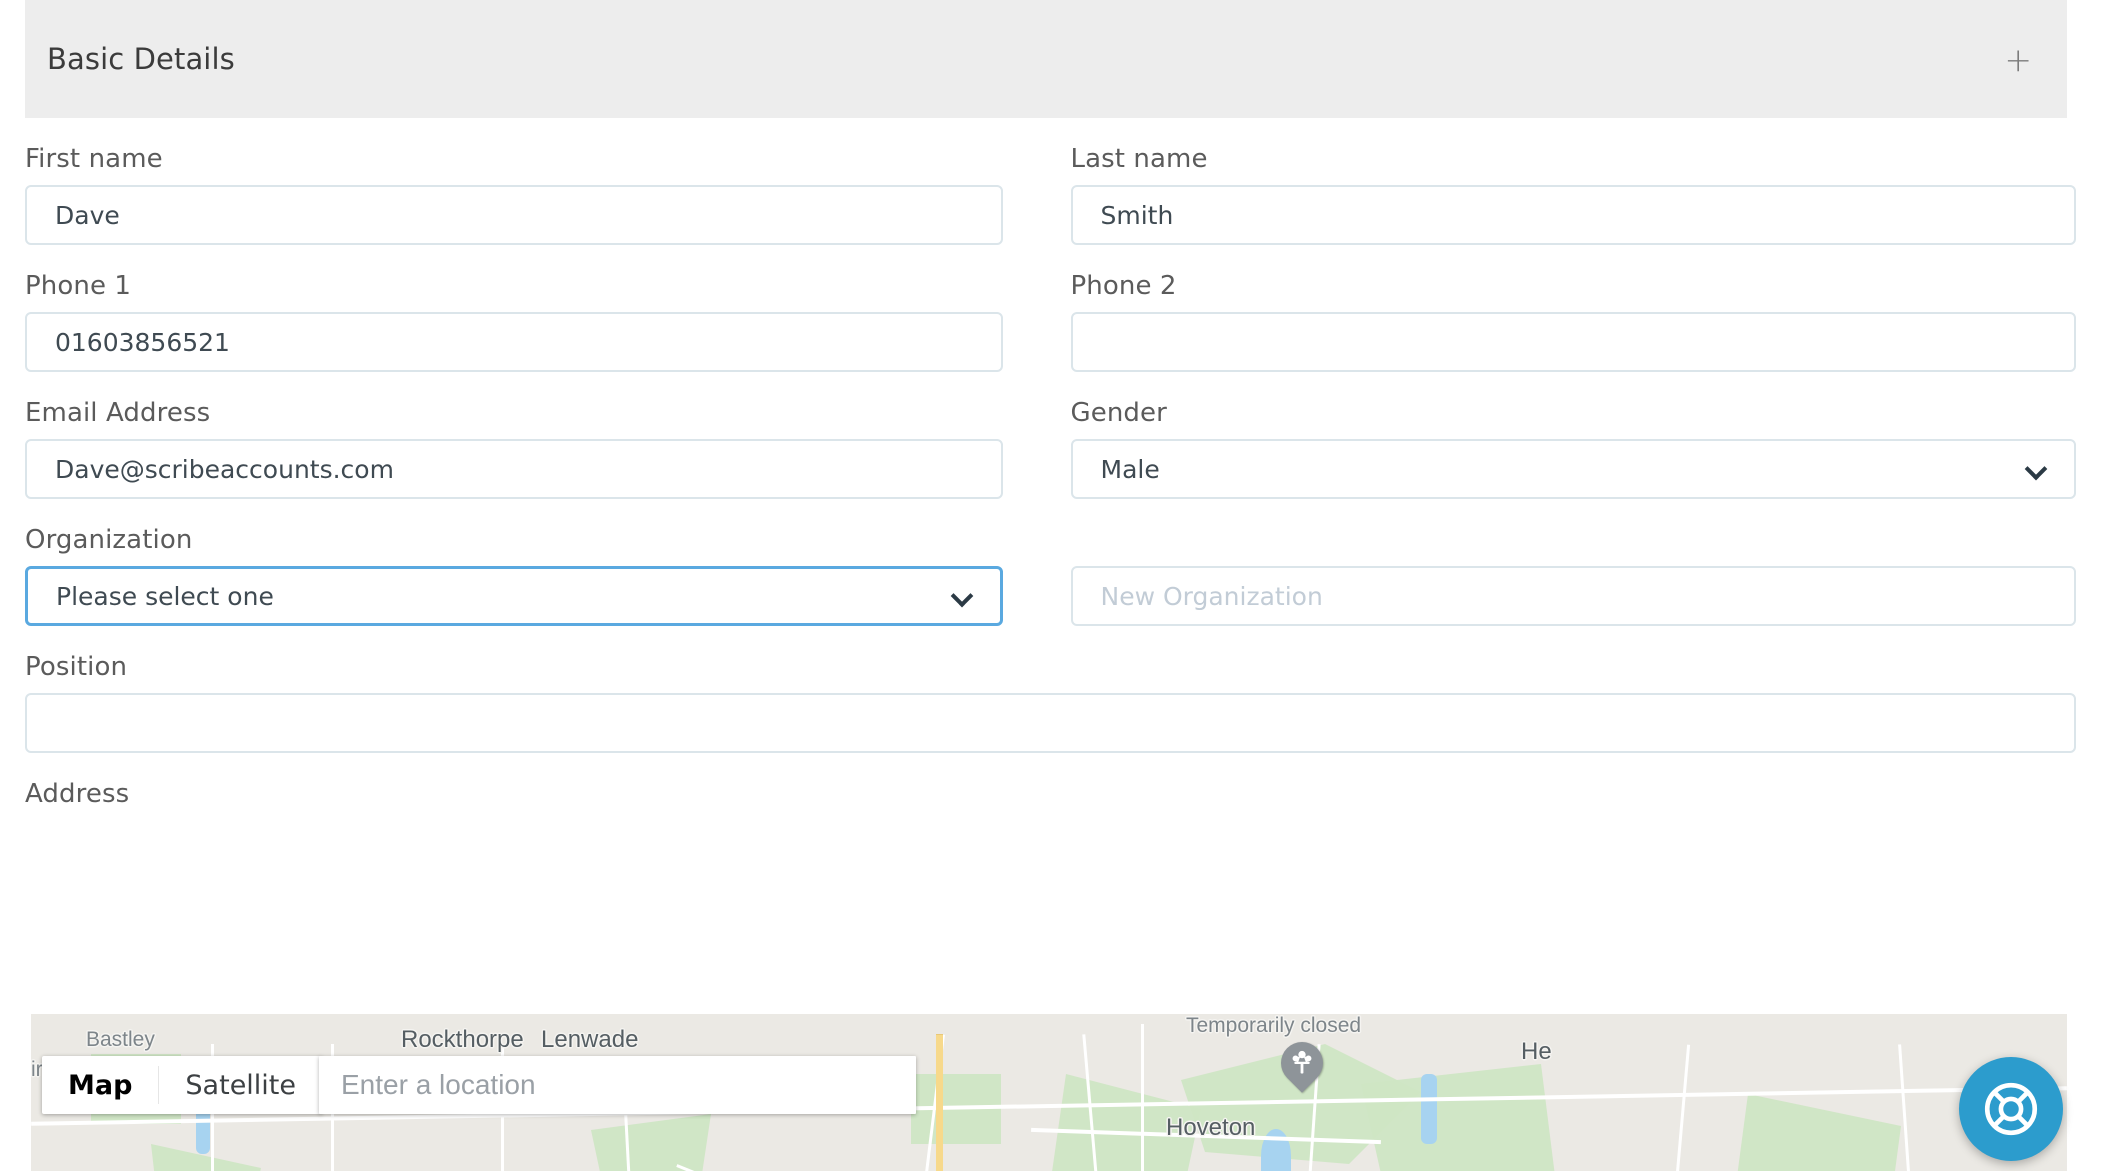 This screenshot has height=1171, width=2101. I want to click on help-support-button, so click(2011, 1109).